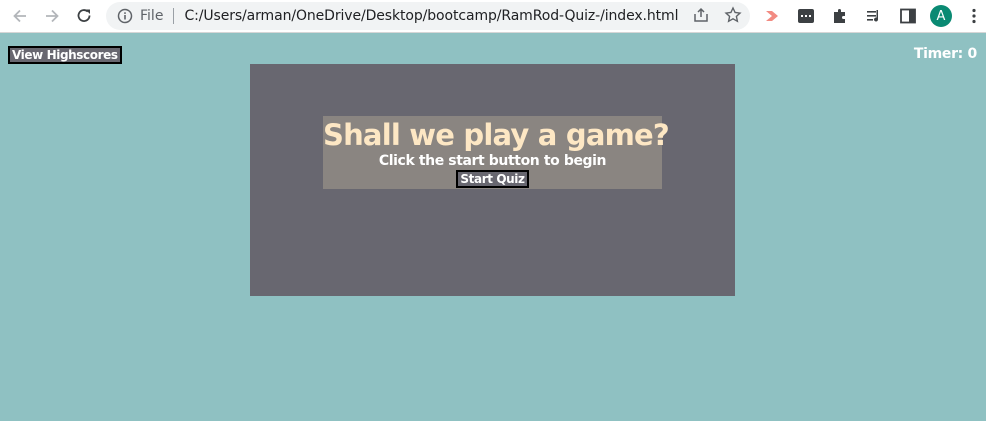  What do you see at coordinates (65, 55) in the screenshot?
I see `view-highscores-button: View Highscores` at bounding box center [65, 55].